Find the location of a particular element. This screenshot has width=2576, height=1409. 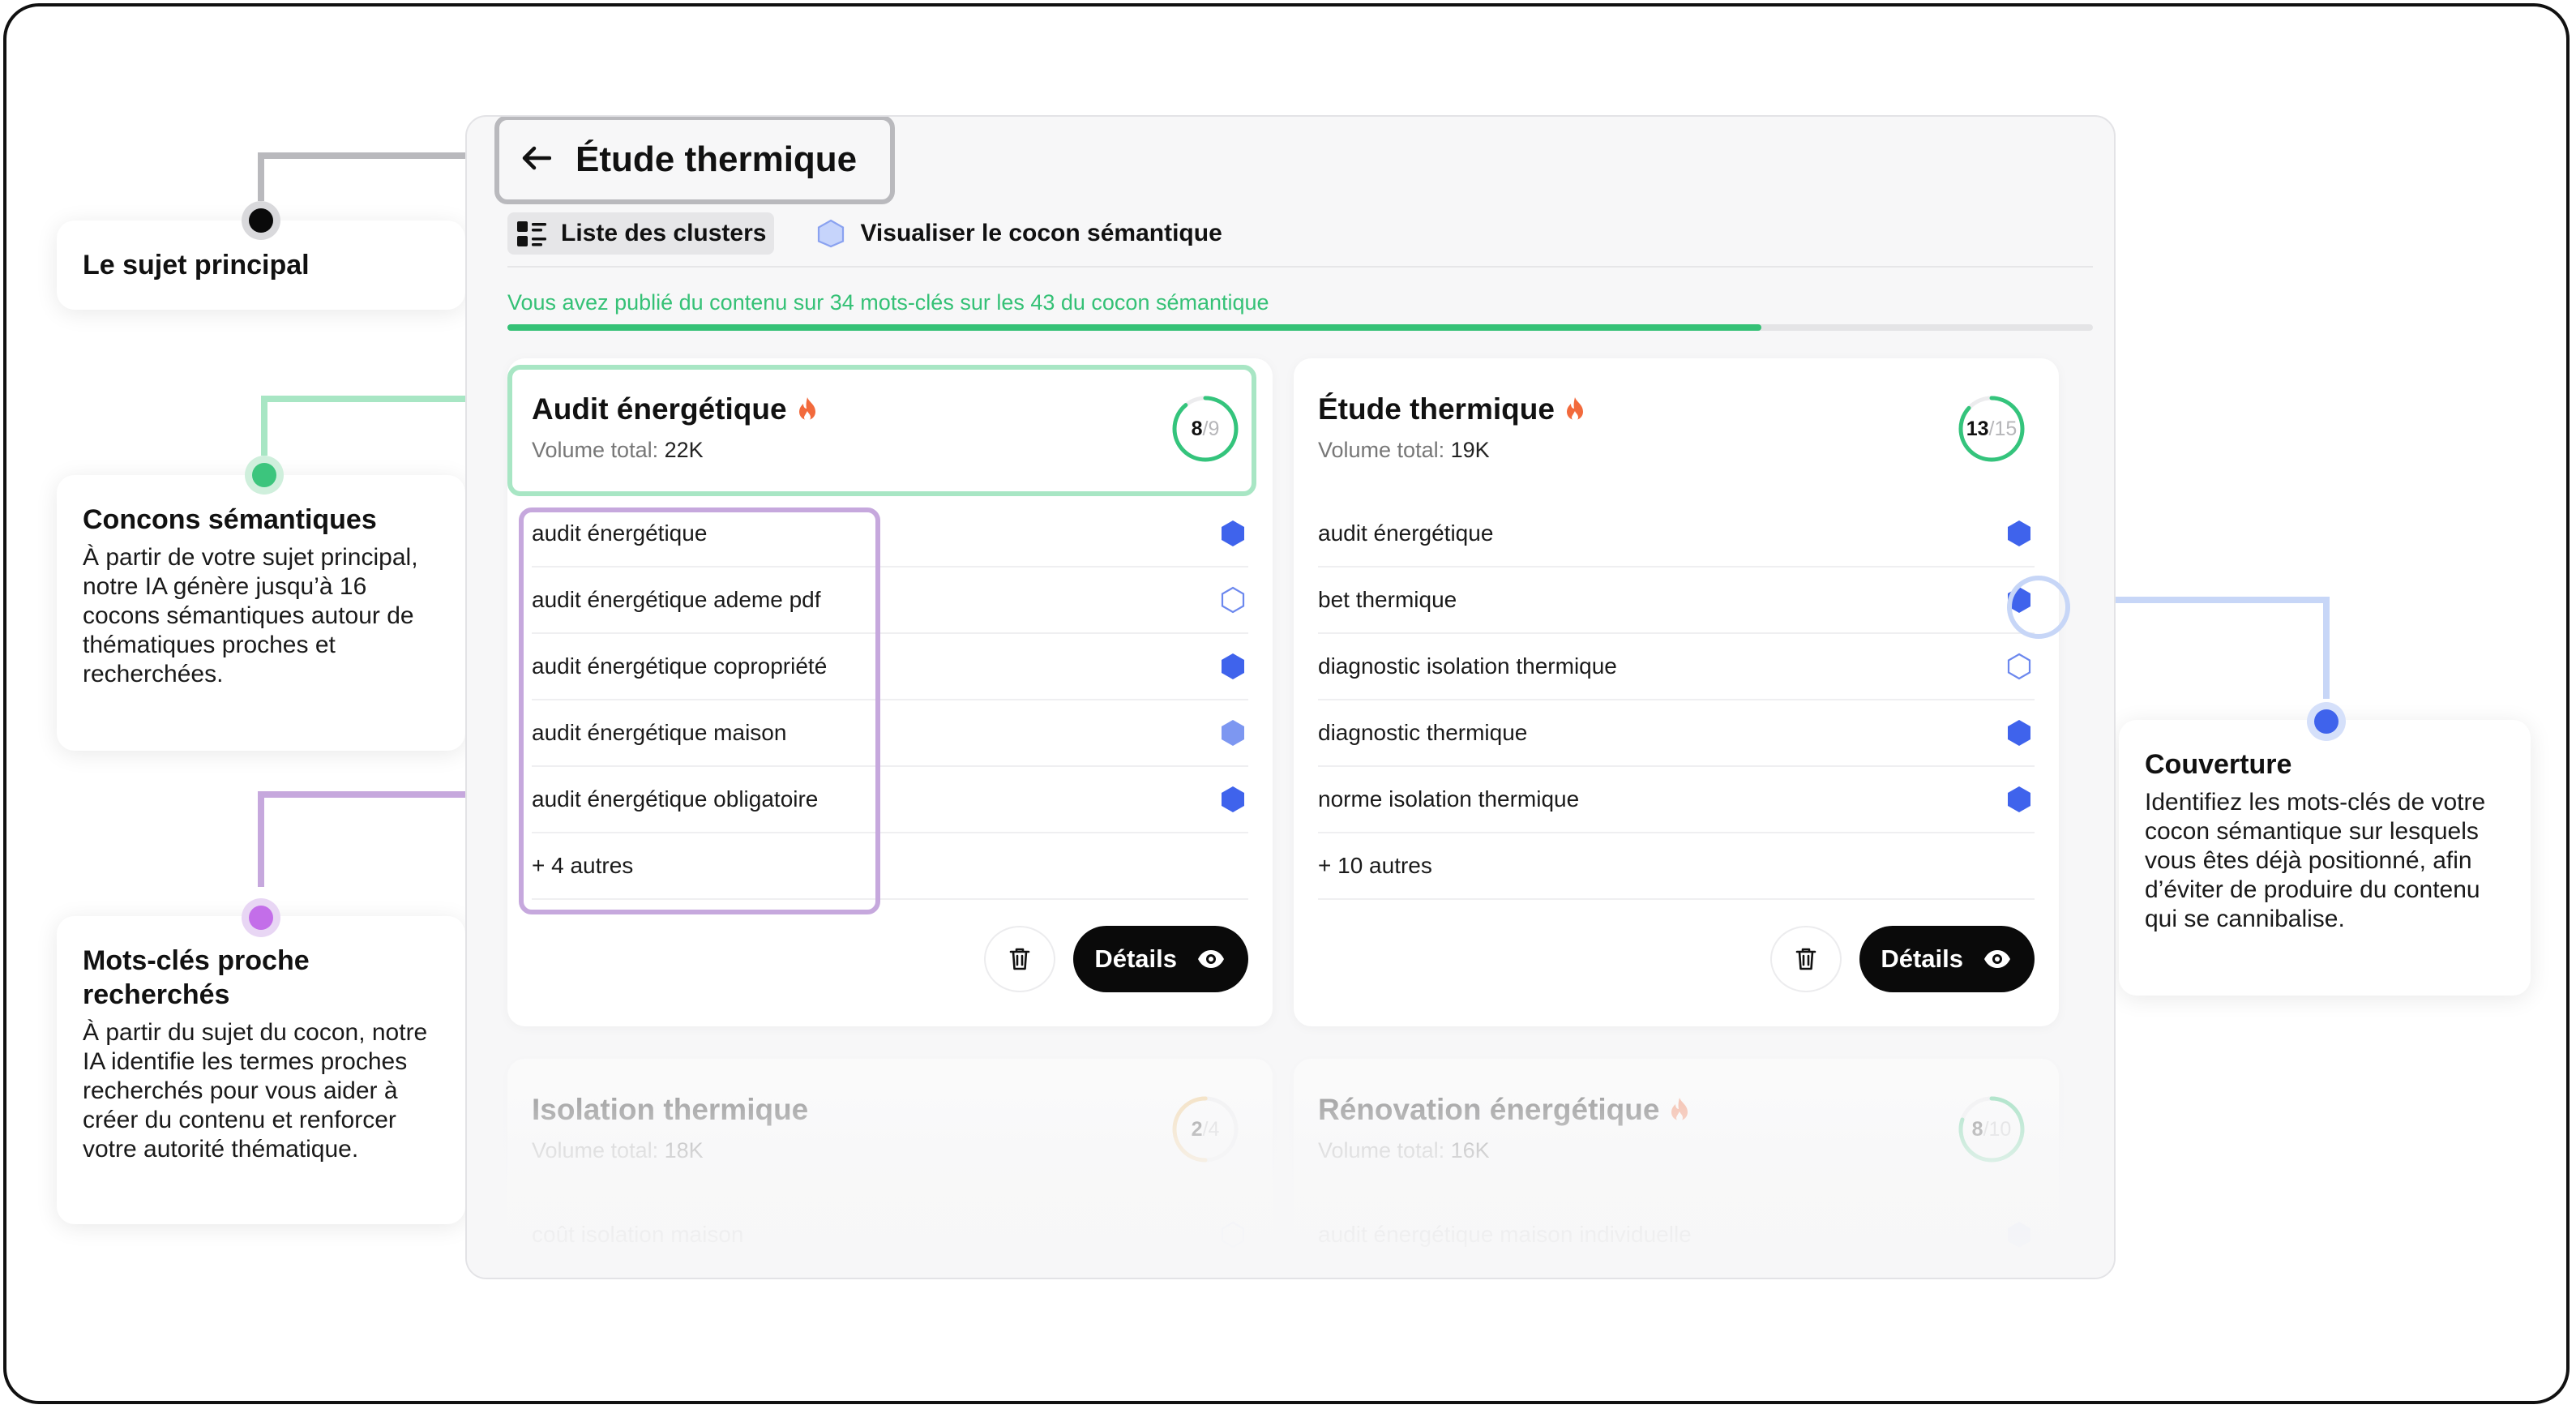

volume-value: 16K is located at coordinates (1470, 1150).